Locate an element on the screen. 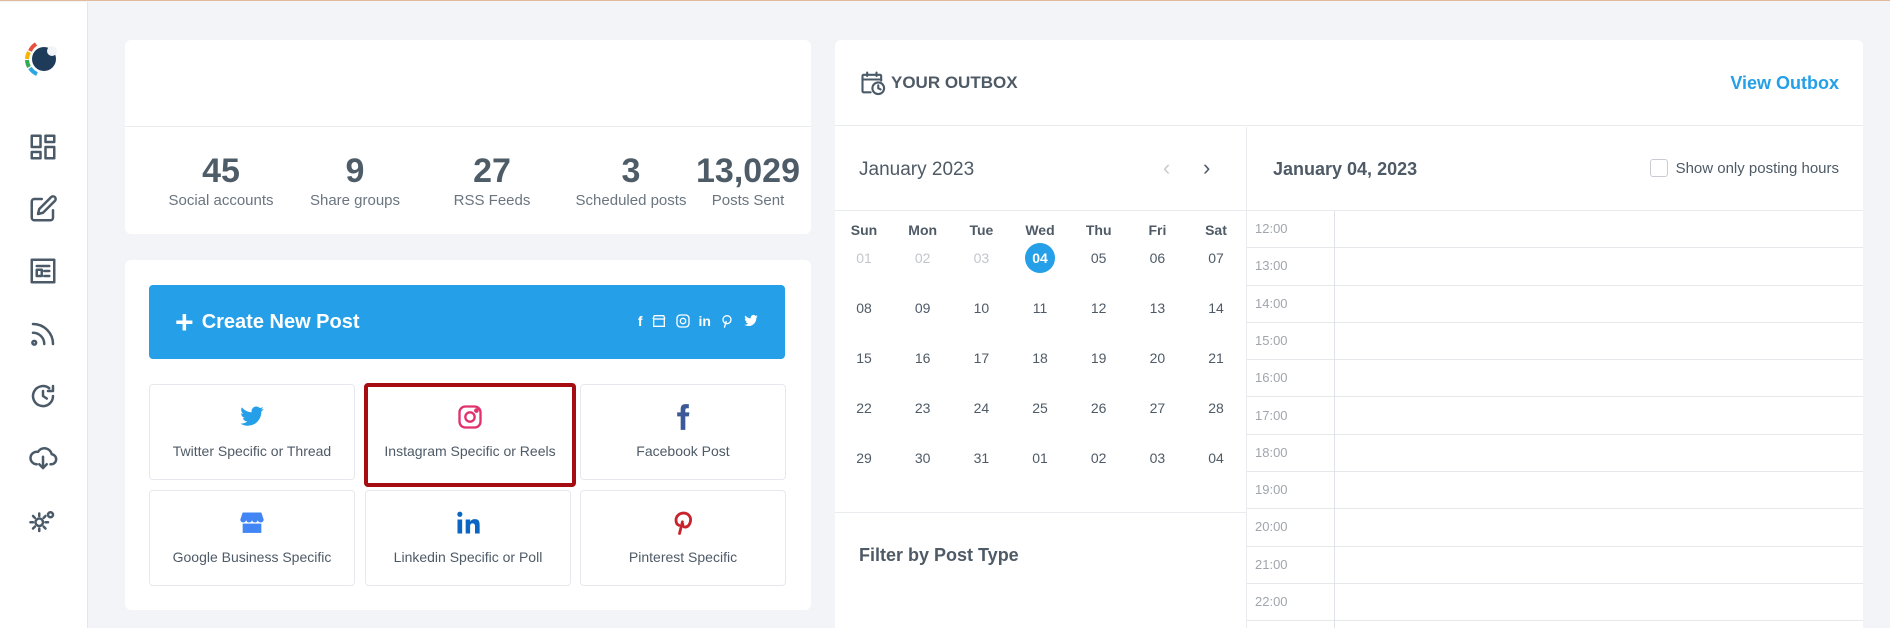 This screenshot has width=1890, height=628. calendar-month: January 2023 is located at coordinates (917, 169).